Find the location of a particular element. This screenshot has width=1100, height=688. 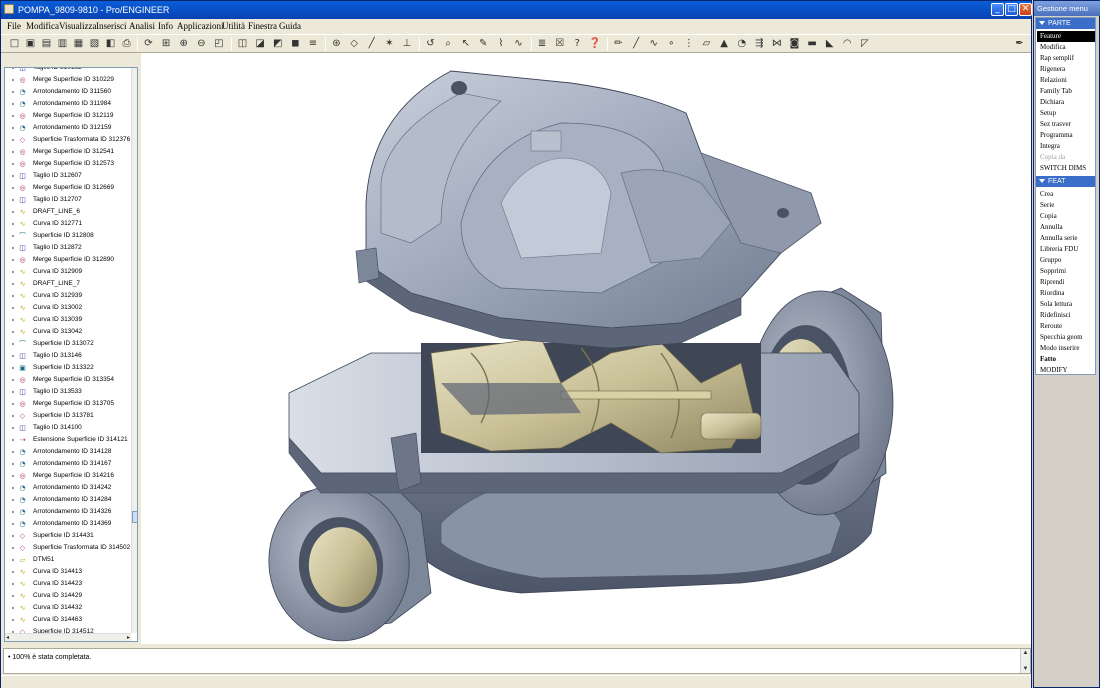

regenerate-icon: ↺ is located at coordinates (430, 43).